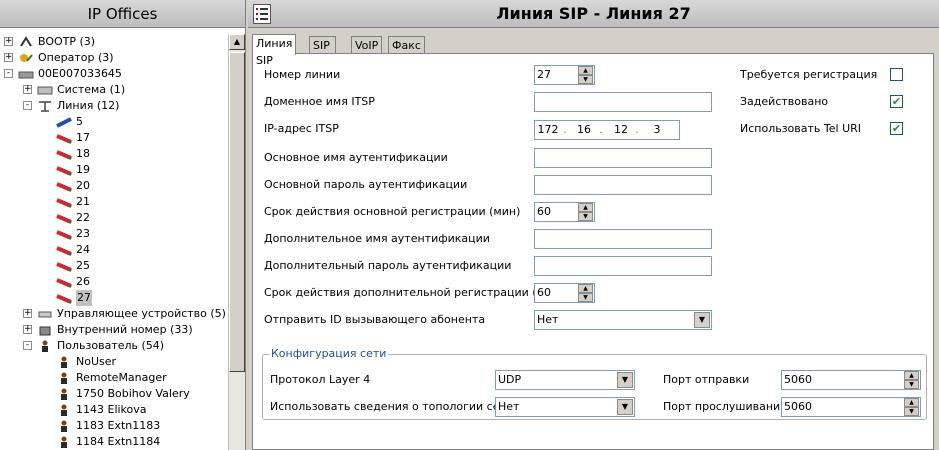 The image size is (939, 450). What do you see at coordinates (45, 330) in the screenshot?
I see `extension-icon` at bounding box center [45, 330].